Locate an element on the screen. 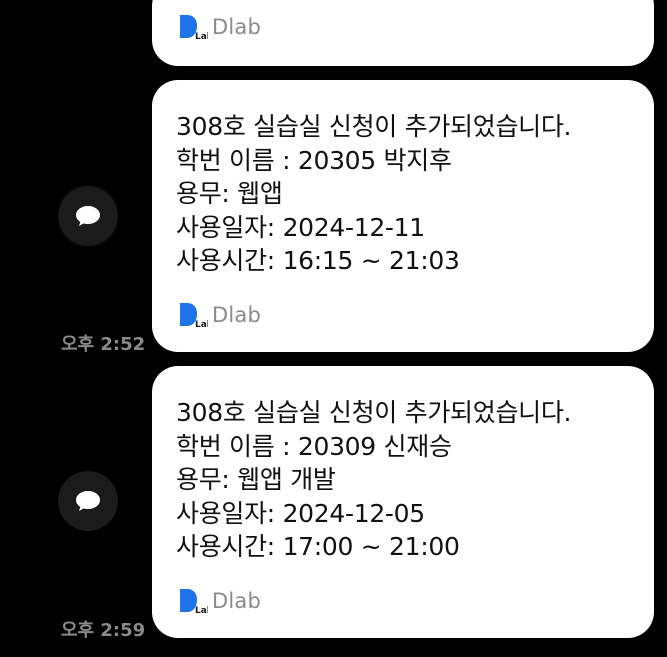  message-line: 용무: 웹앱 개발 is located at coordinates (256, 479).